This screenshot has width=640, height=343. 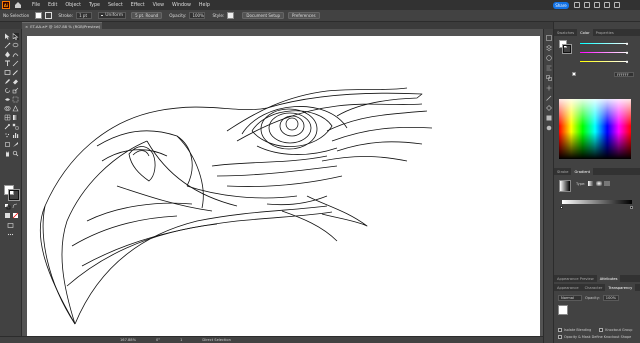 I want to click on variable-width-profile: Uniform, so click(x=112, y=15).